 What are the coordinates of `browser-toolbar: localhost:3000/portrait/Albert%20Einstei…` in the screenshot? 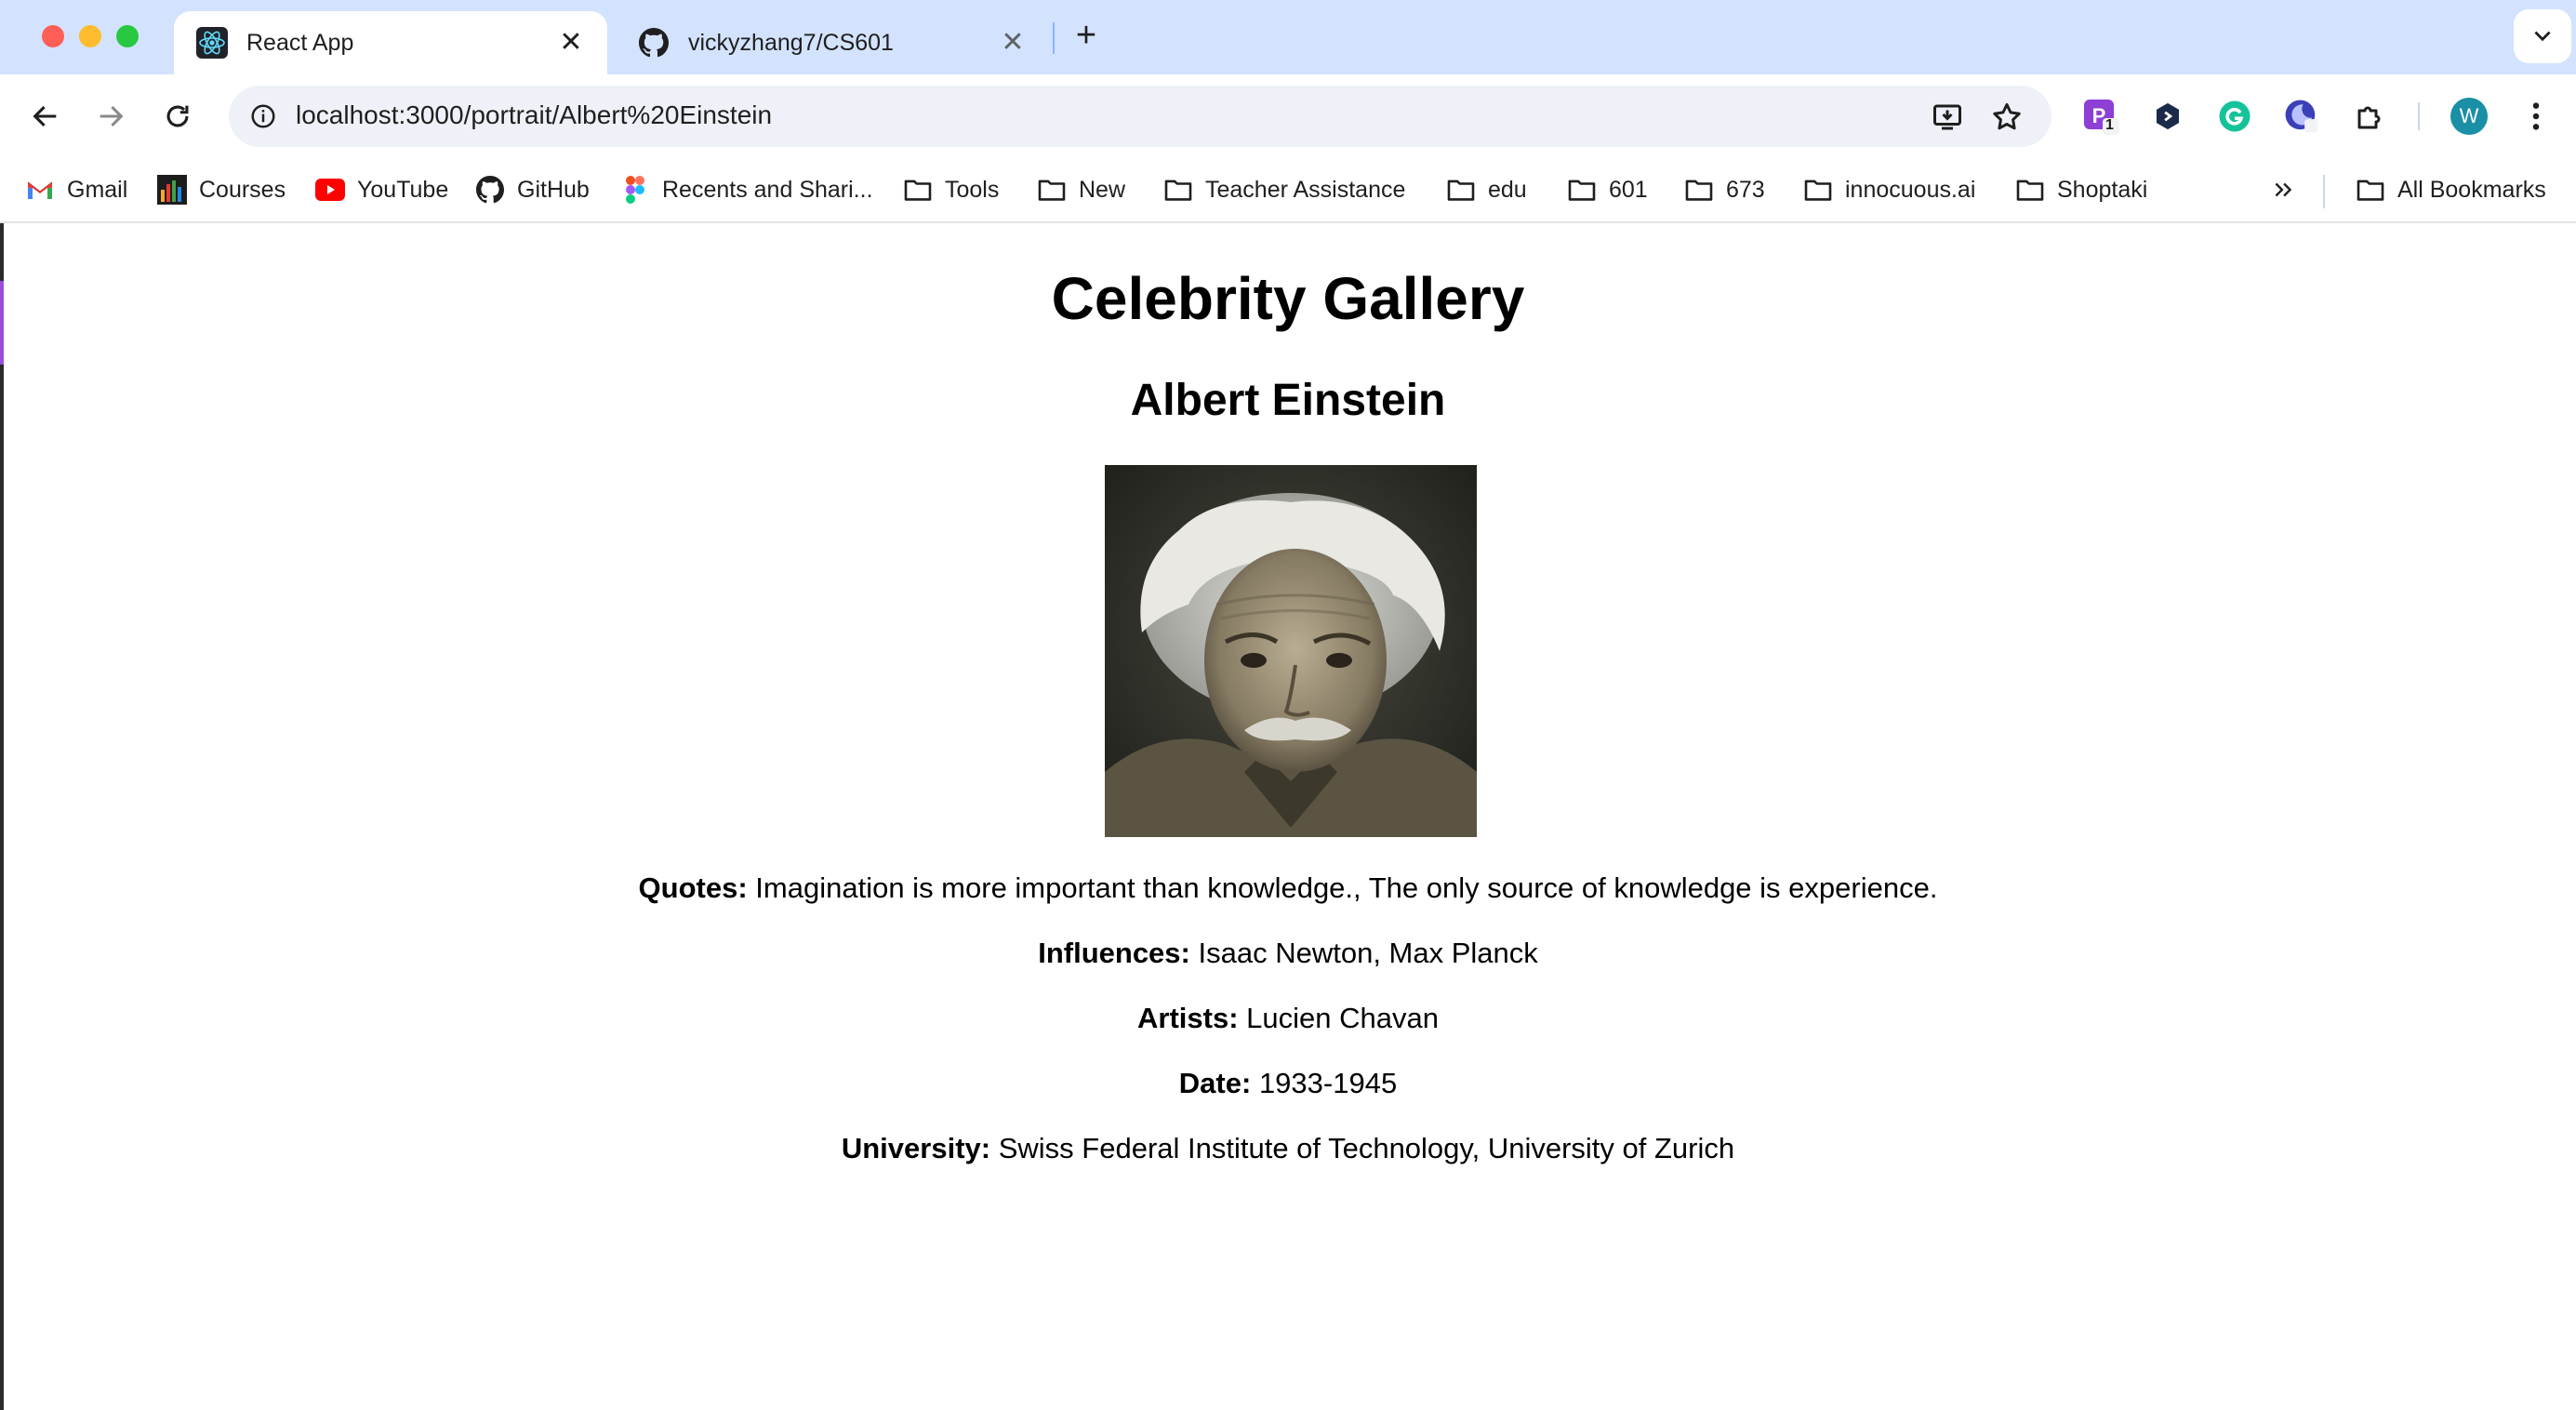 It's located at (1288, 116).